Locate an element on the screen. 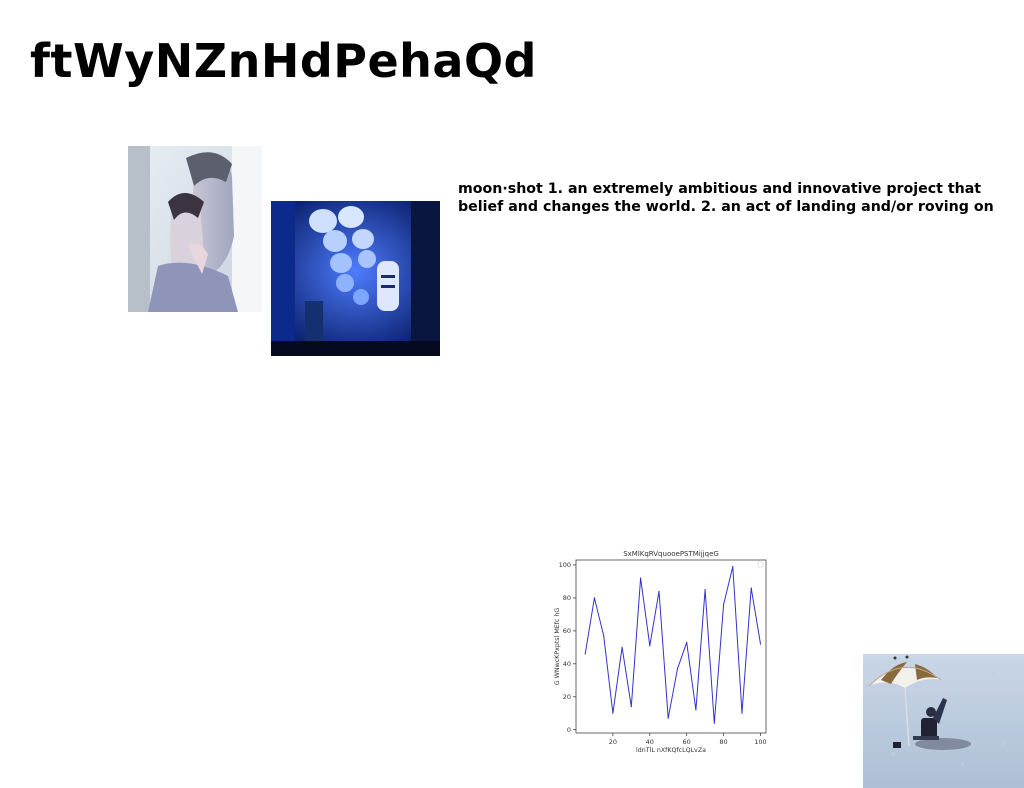 The width and height of the screenshot is (1024, 788). x-tick-label: 40 is located at coordinates (650, 742).